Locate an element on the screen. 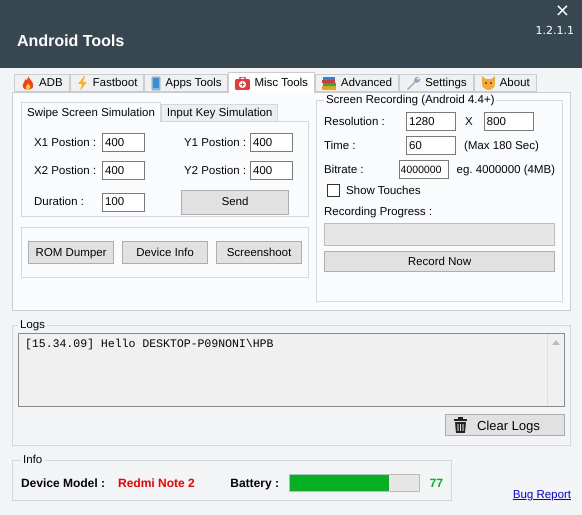 The width and height of the screenshot is (582, 515). field-label: Y1 Postion : is located at coordinates (216, 142).